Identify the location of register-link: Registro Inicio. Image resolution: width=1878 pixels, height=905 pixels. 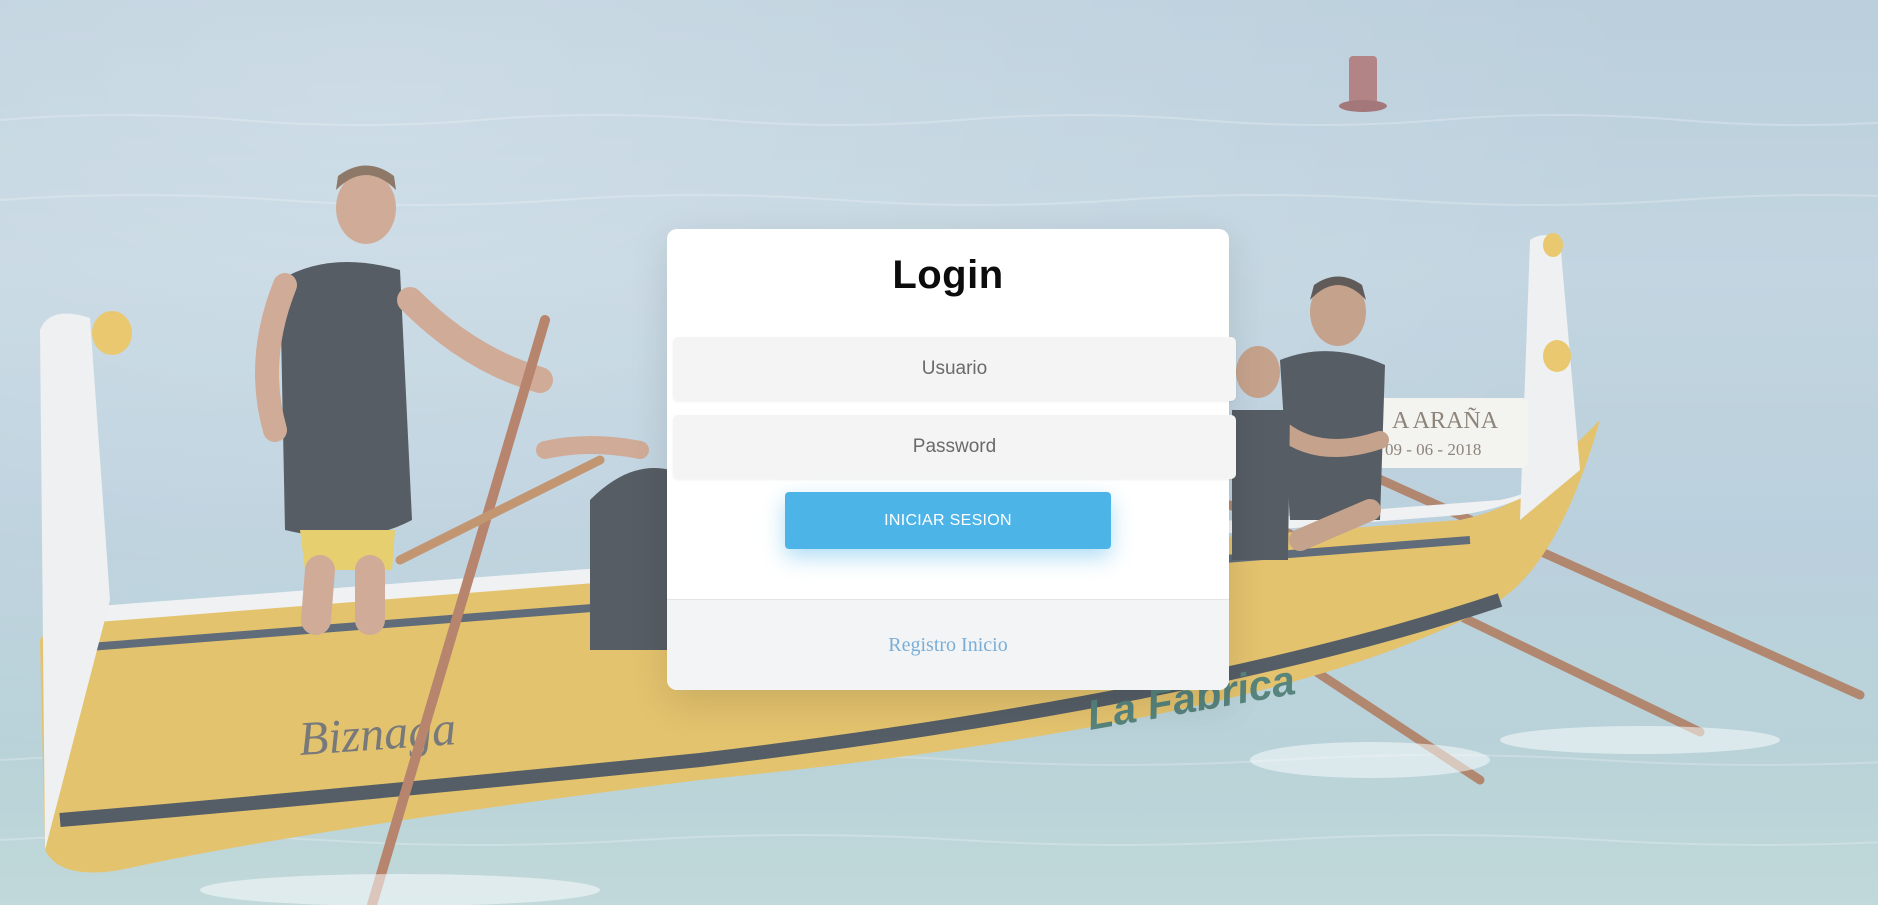
(947, 645).